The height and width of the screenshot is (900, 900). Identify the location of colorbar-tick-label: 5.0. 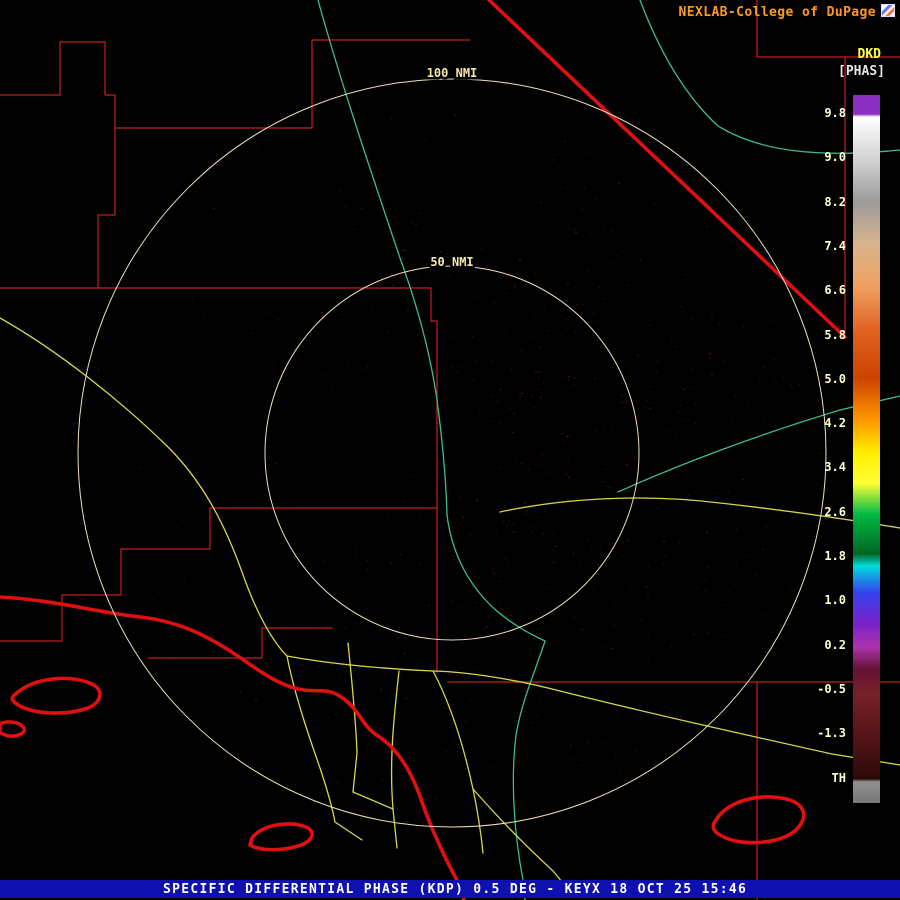
(835, 378).